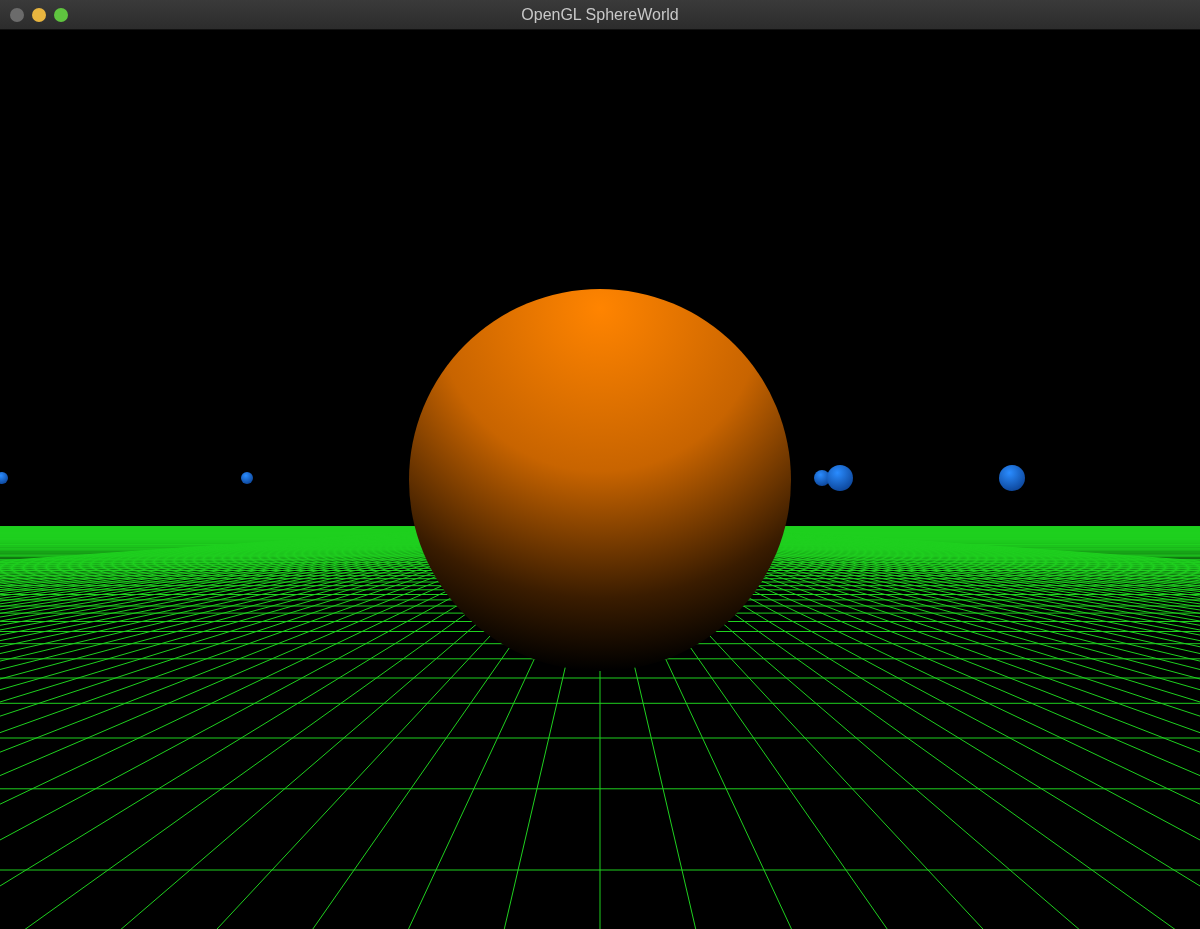 Image resolution: width=1200 pixels, height=929 pixels. I want to click on window-title: OpenGL SphereWorld, so click(600, 14).